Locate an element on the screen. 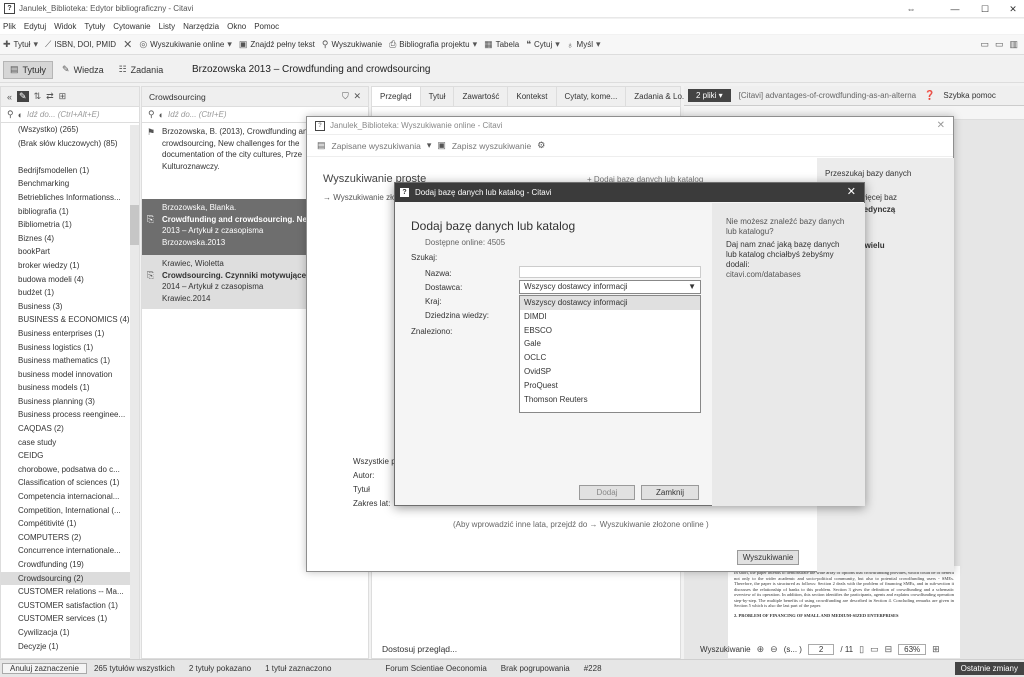 The image size is (1024, 677). provider-select: Wszyscy dostawcy informacji ▼ is located at coordinates (610, 287).